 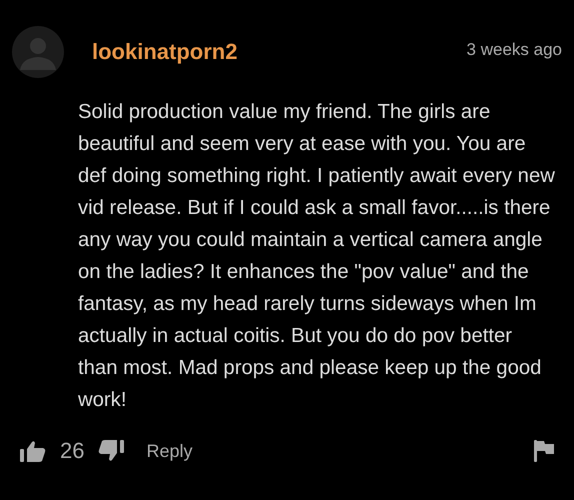 What do you see at coordinates (33, 451) in the screenshot?
I see `thumbs-up-icon` at bounding box center [33, 451].